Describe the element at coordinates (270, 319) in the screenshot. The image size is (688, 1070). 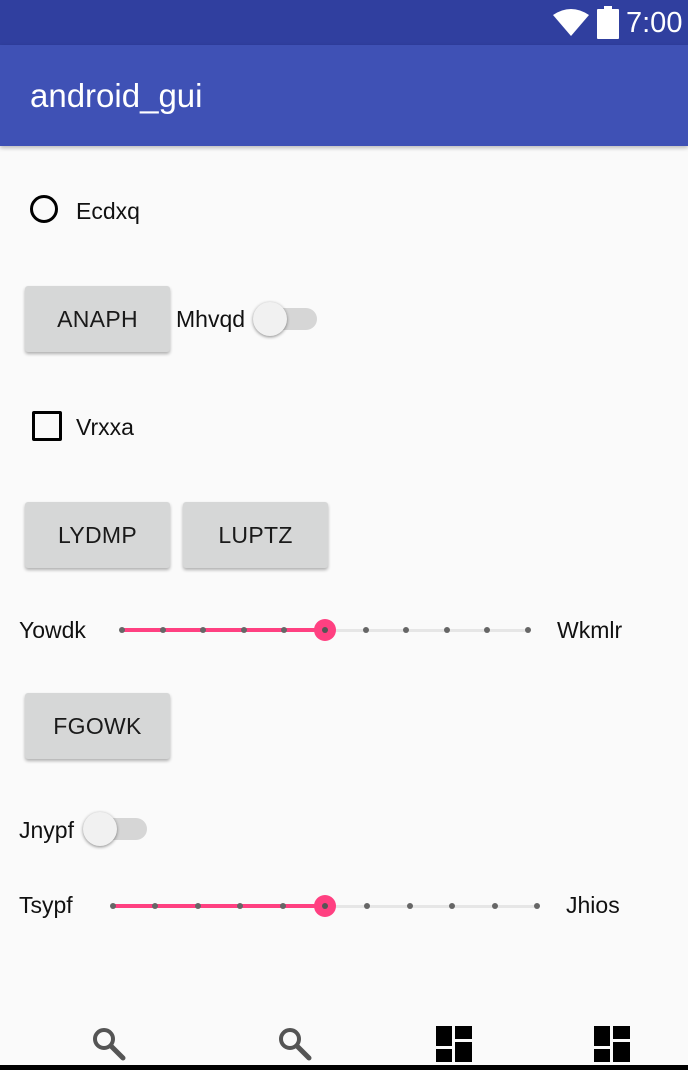
I see `mhvqd-switch-thumb` at that location.